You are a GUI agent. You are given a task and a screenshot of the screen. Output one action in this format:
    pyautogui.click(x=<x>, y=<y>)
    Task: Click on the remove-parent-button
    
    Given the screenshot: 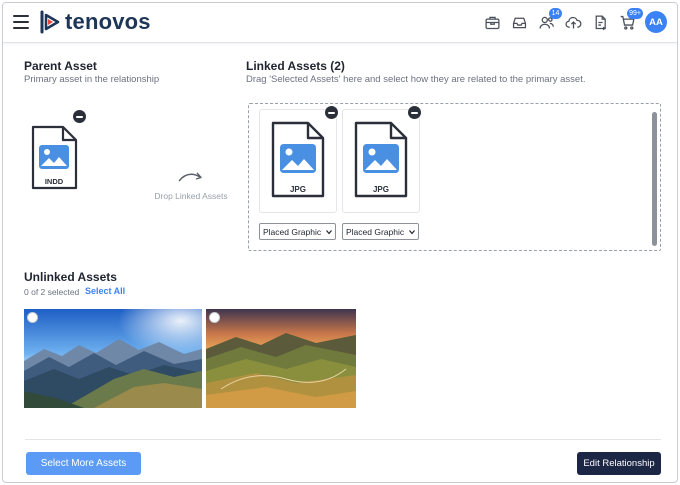 What is the action you would take?
    pyautogui.click(x=79, y=116)
    